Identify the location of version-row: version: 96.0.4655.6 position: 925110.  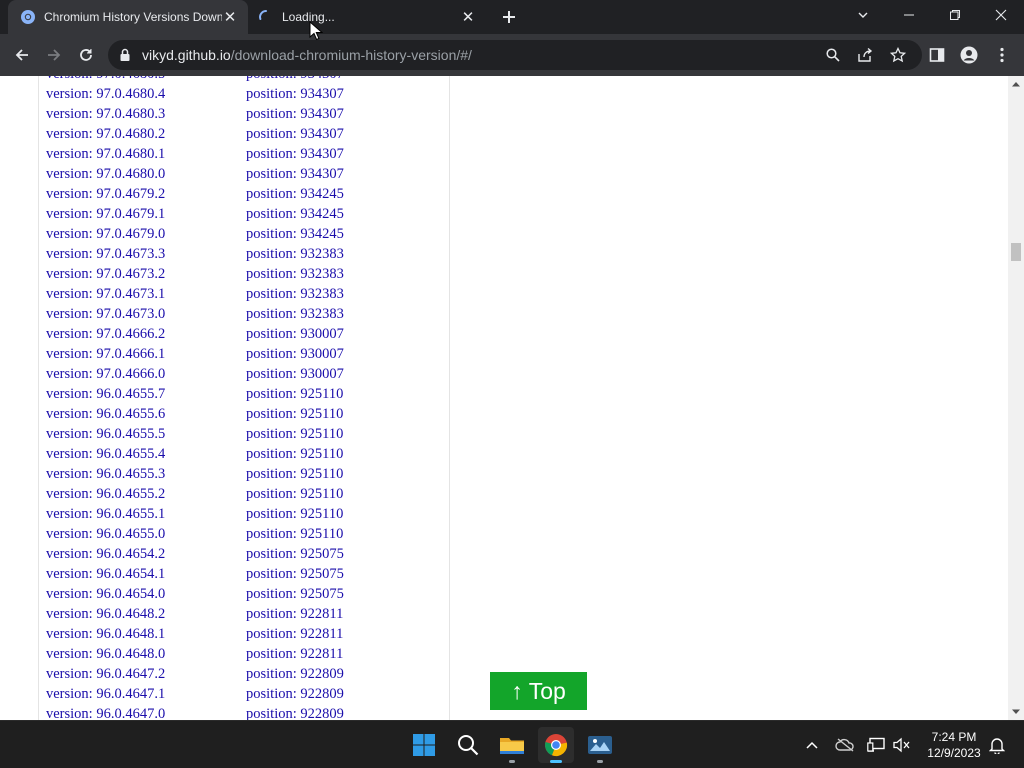
(246, 414).